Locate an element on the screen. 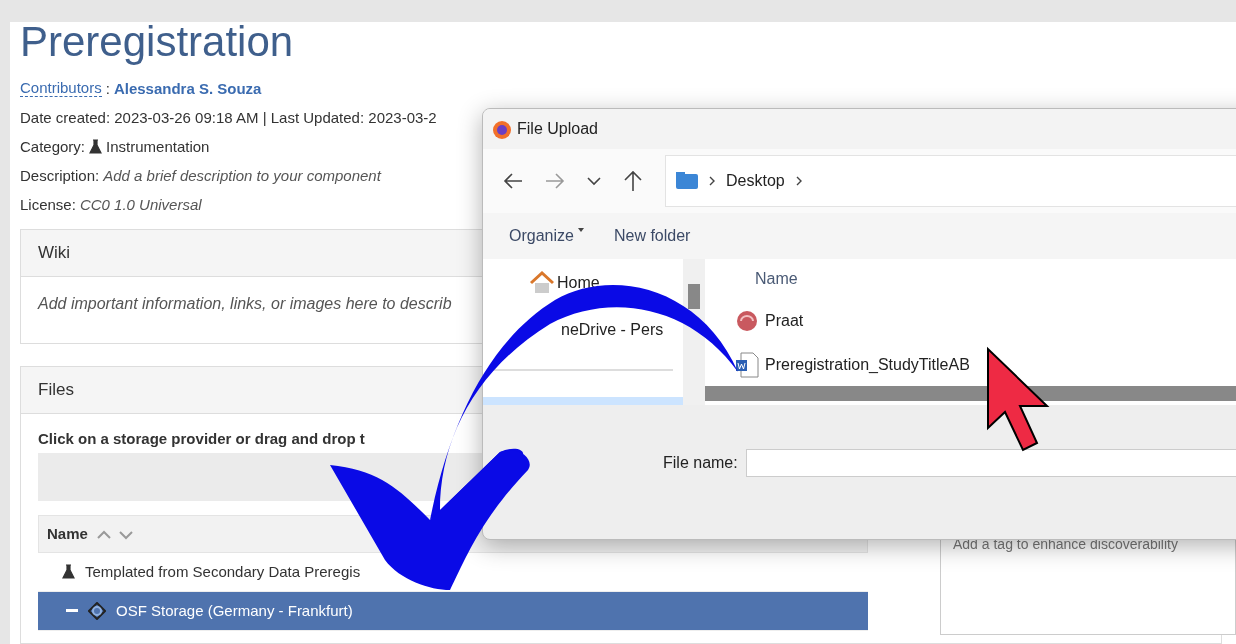 The image size is (1236, 644). category-label: Category: is located at coordinates (53, 147).